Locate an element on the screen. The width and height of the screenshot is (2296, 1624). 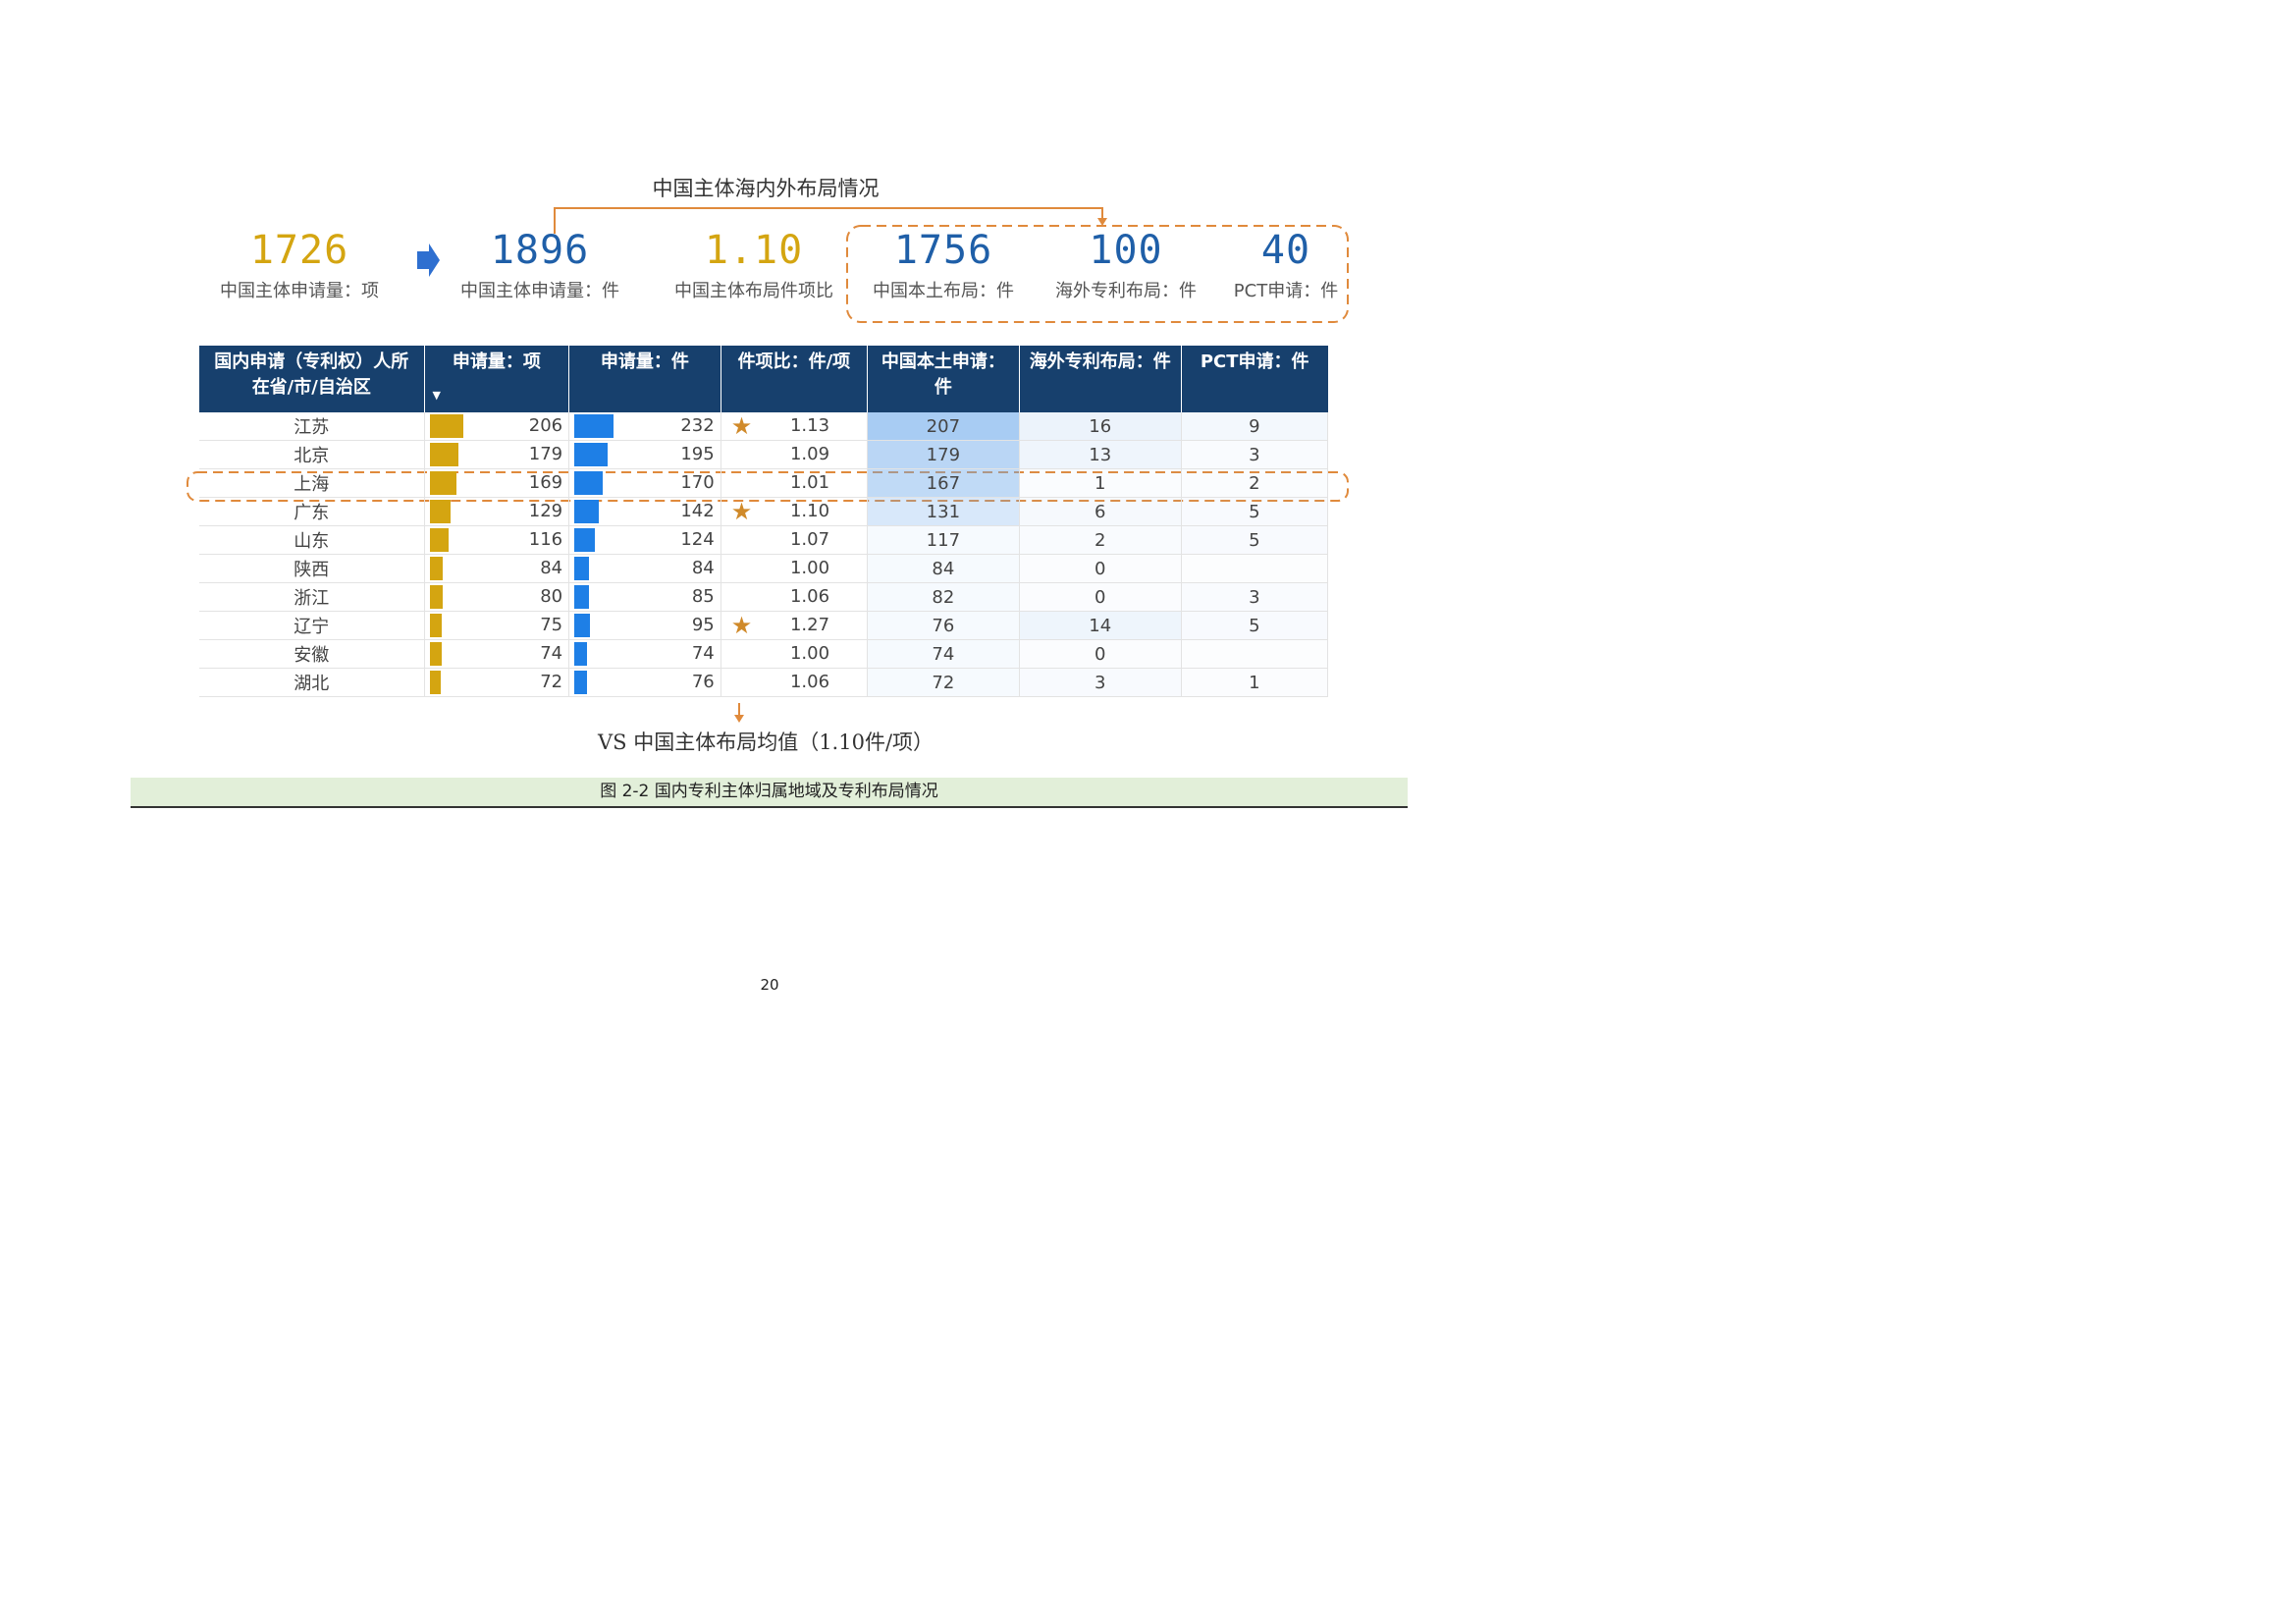
cell-overseas: 0 is located at coordinates (1100, 654).